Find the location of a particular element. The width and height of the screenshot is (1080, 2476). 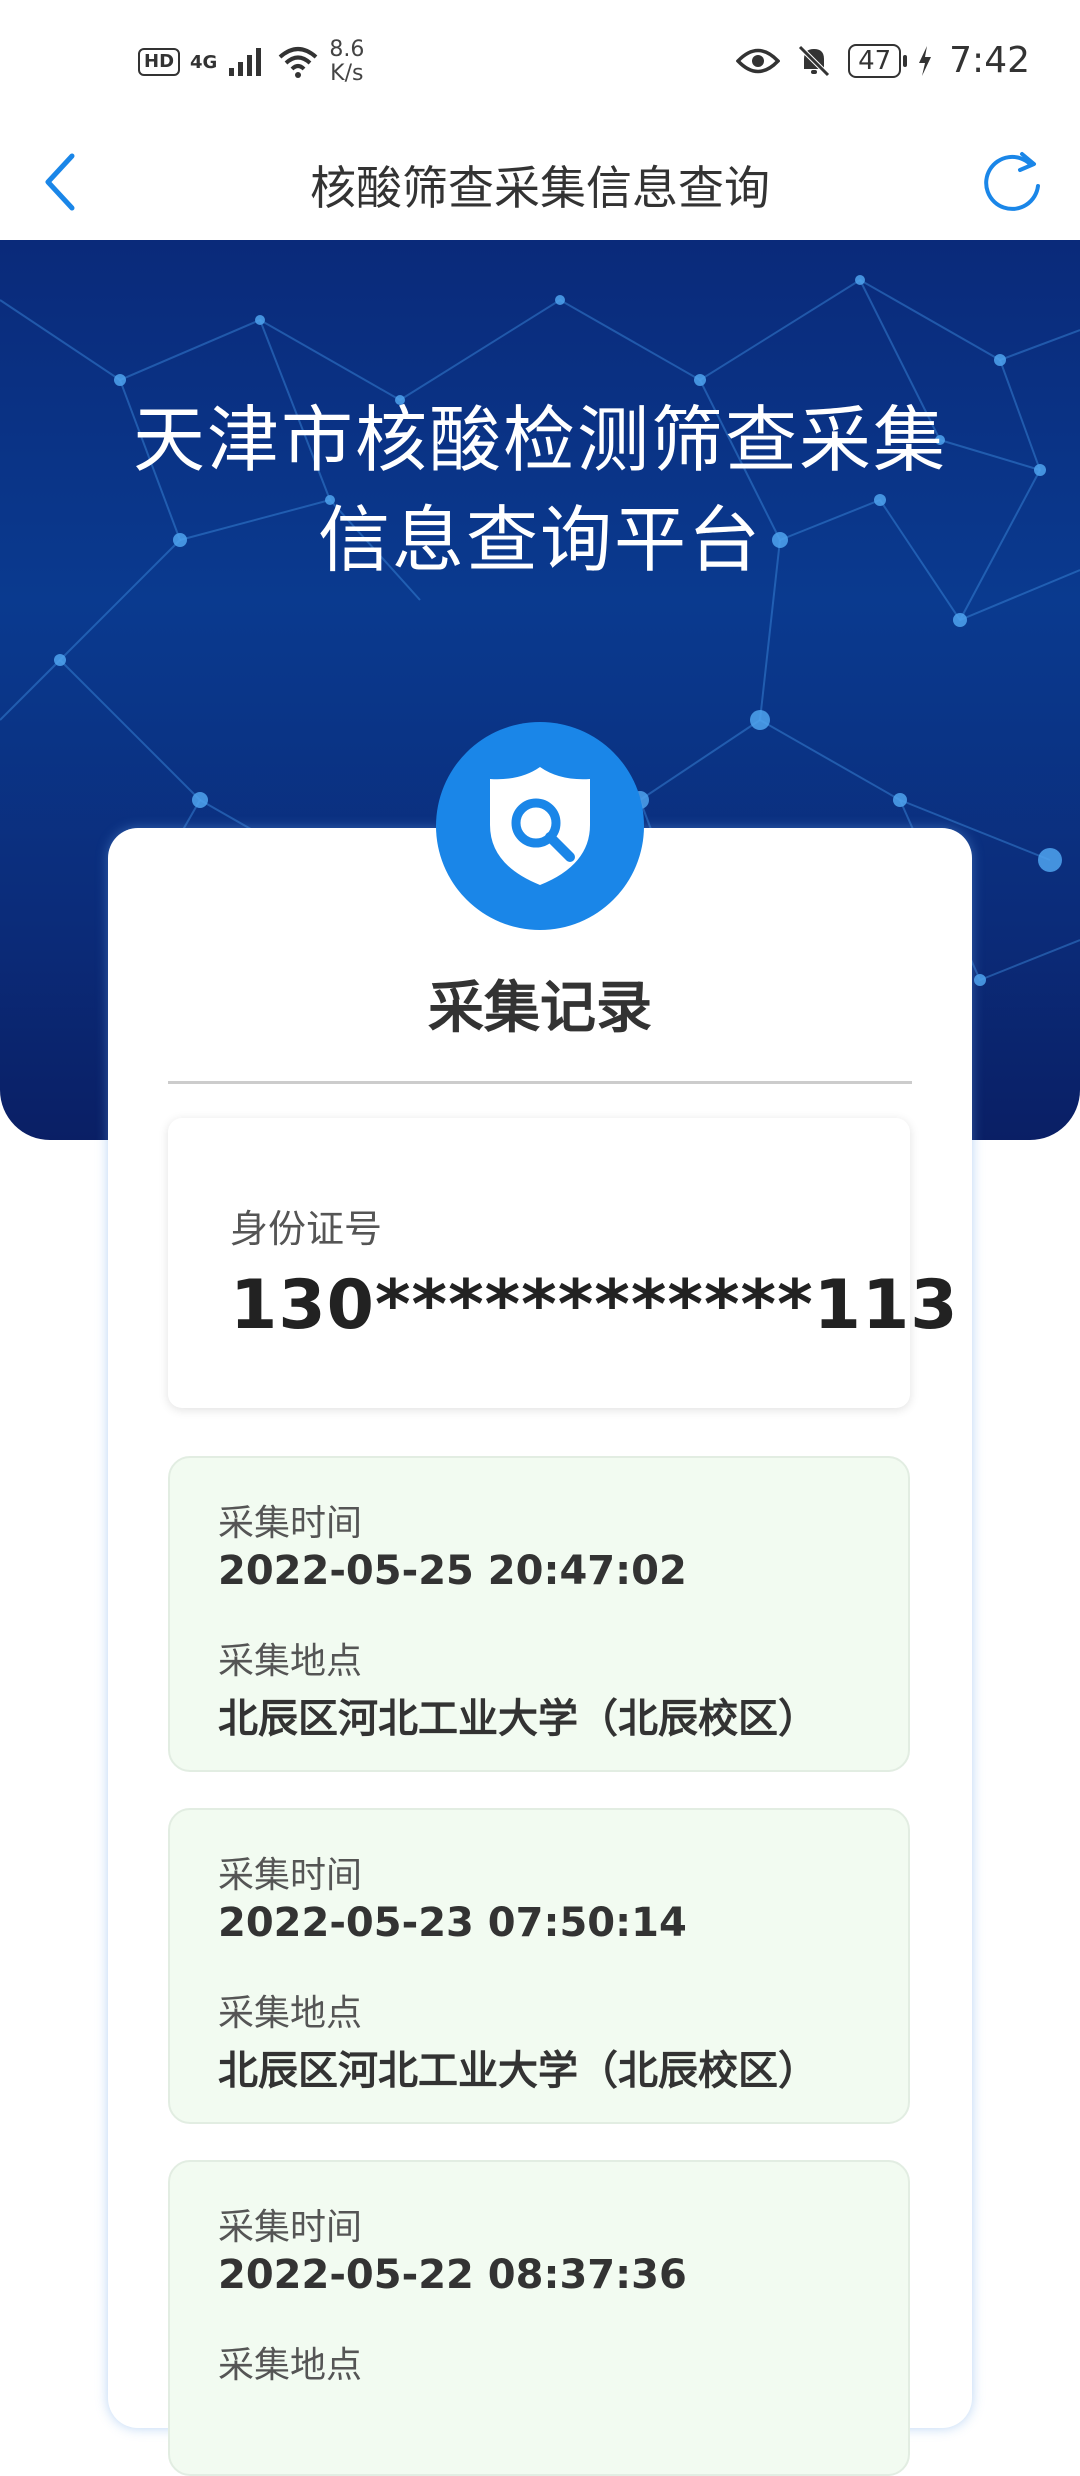

card-title: 采集记录 is located at coordinates (540, 1008).